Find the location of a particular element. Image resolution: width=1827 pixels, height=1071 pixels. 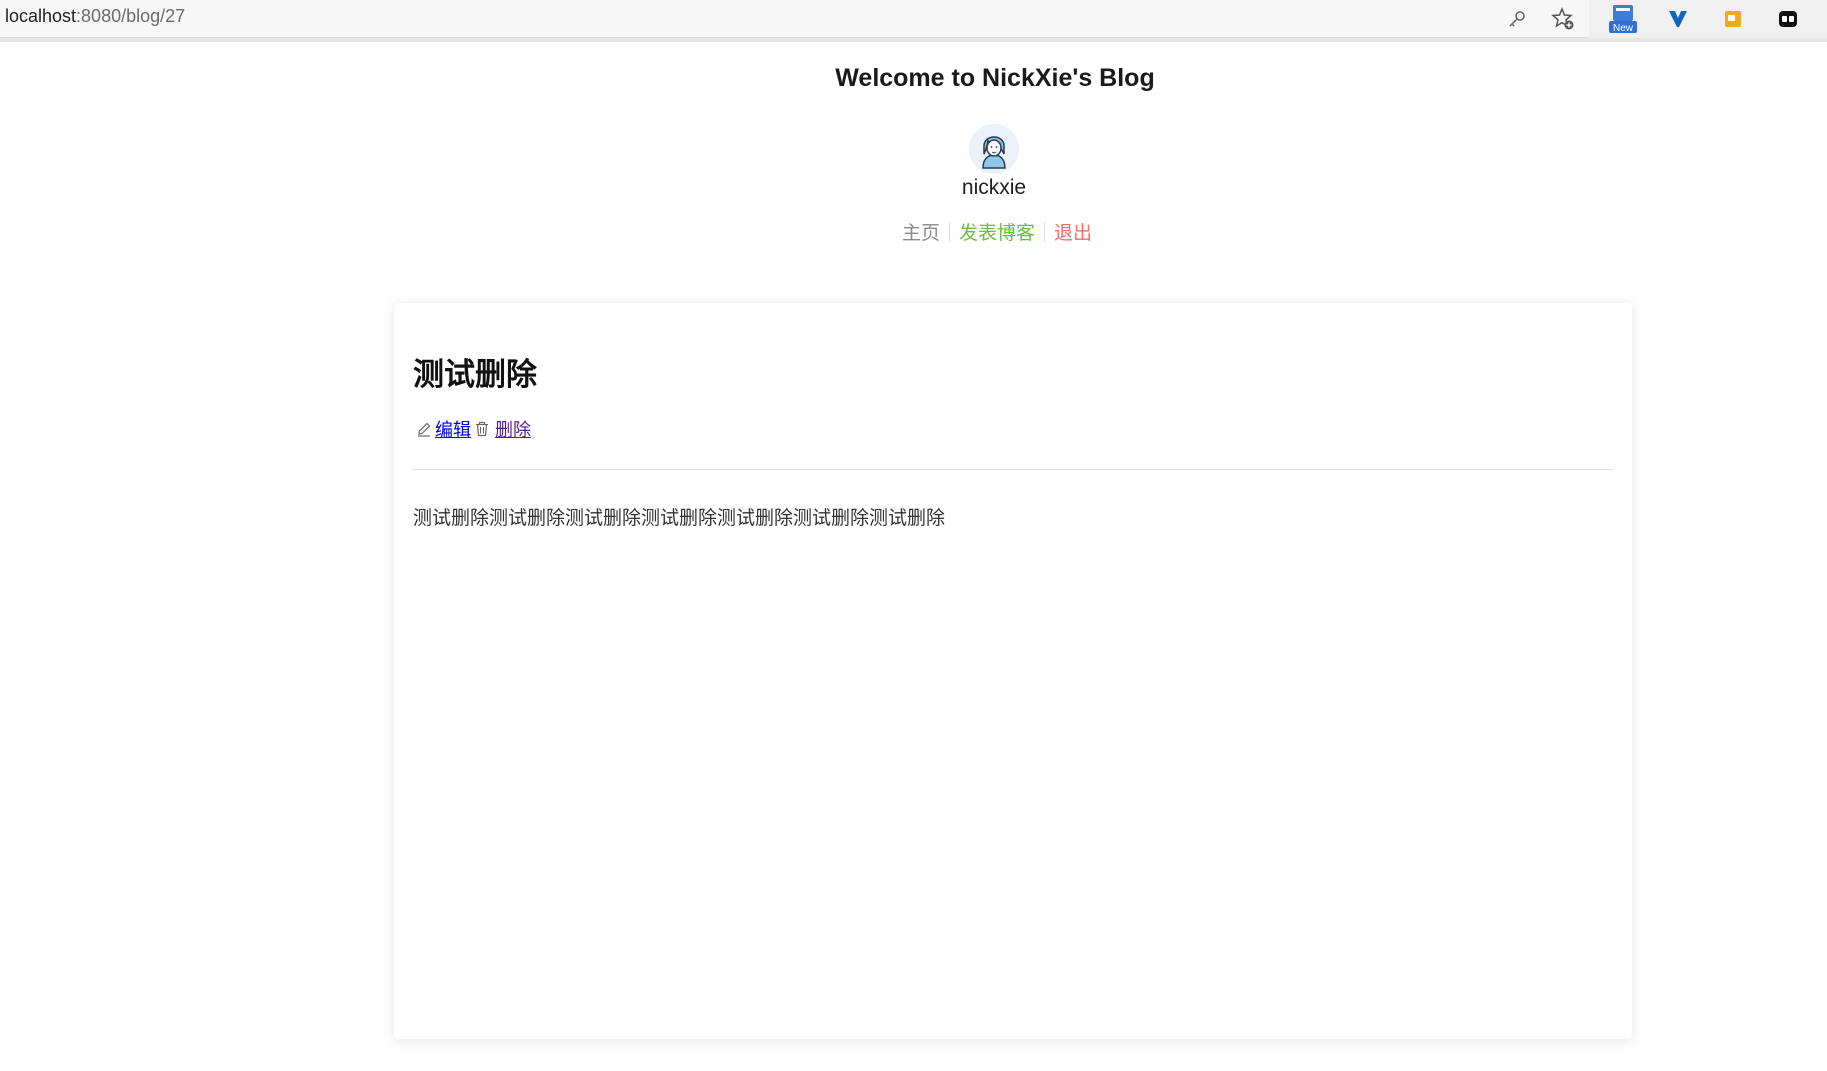

edit-link: 编辑 is located at coordinates (453, 429).